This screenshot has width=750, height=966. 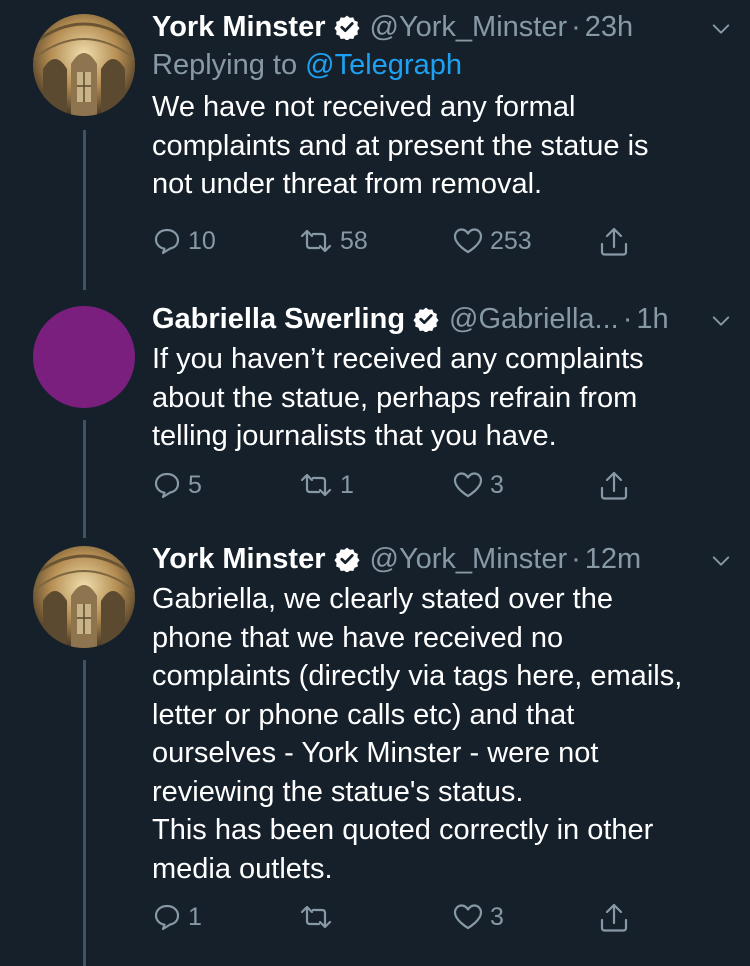 What do you see at coordinates (613, 559) in the screenshot?
I see `timestamp: 12m` at bounding box center [613, 559].